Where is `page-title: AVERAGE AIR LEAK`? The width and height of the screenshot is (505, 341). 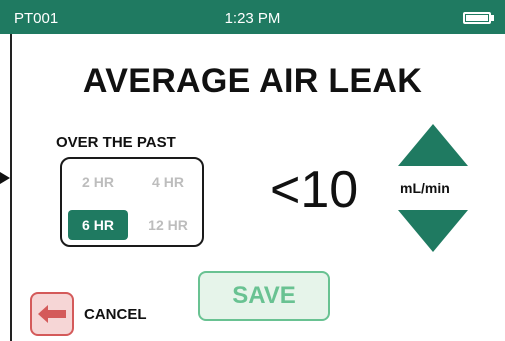
page-title: AVERAGE AIR LEAK is located at coordinates (252, 81).